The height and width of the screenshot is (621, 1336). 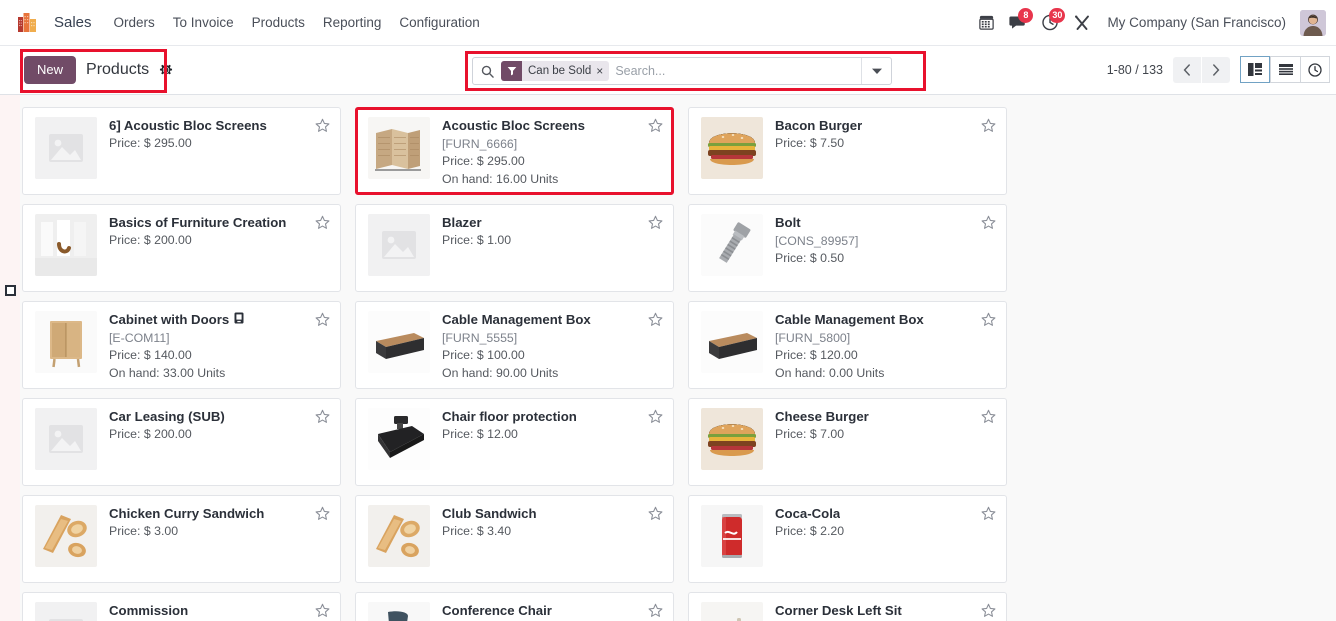 I want to click on product-name: Corner Desk Left Sit, so click(x=838, y=611).